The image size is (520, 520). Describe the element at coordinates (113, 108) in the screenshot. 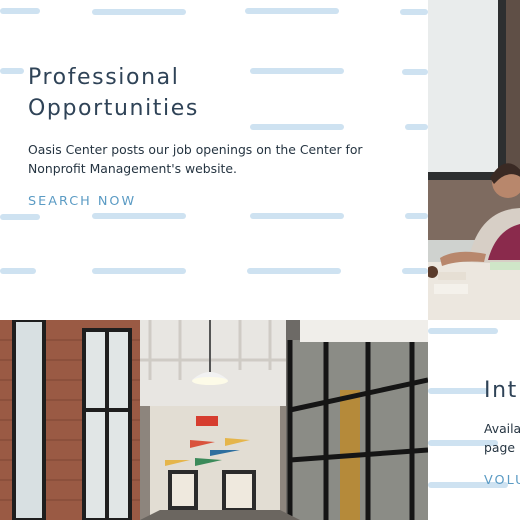

I see `title-line-2: Opportunities` at that location.